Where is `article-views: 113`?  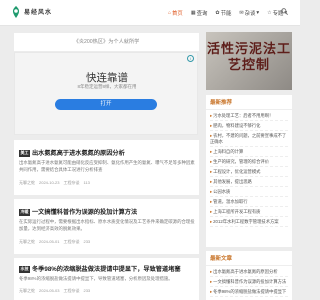 article-views: 113 is located at coordinates (86, 182).